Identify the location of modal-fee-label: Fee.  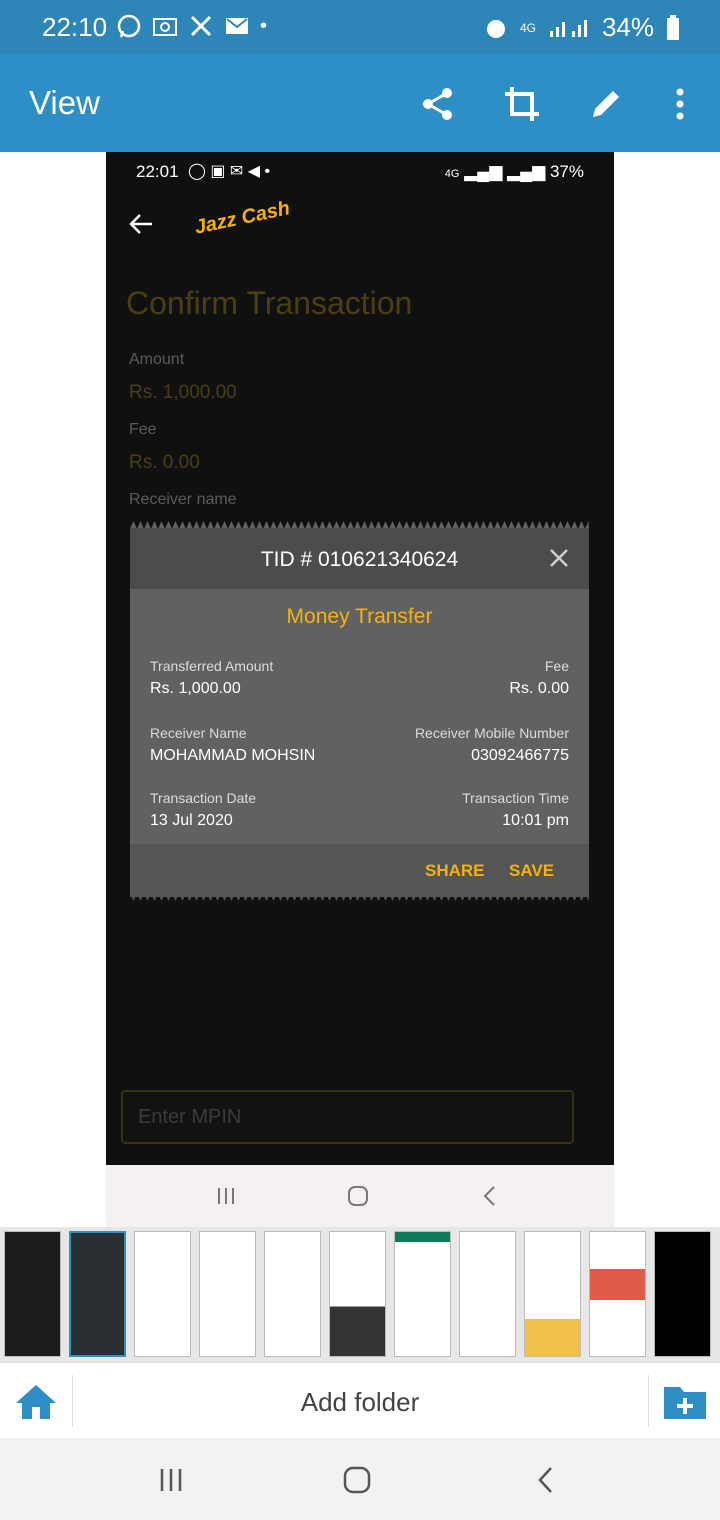
(556, 666).